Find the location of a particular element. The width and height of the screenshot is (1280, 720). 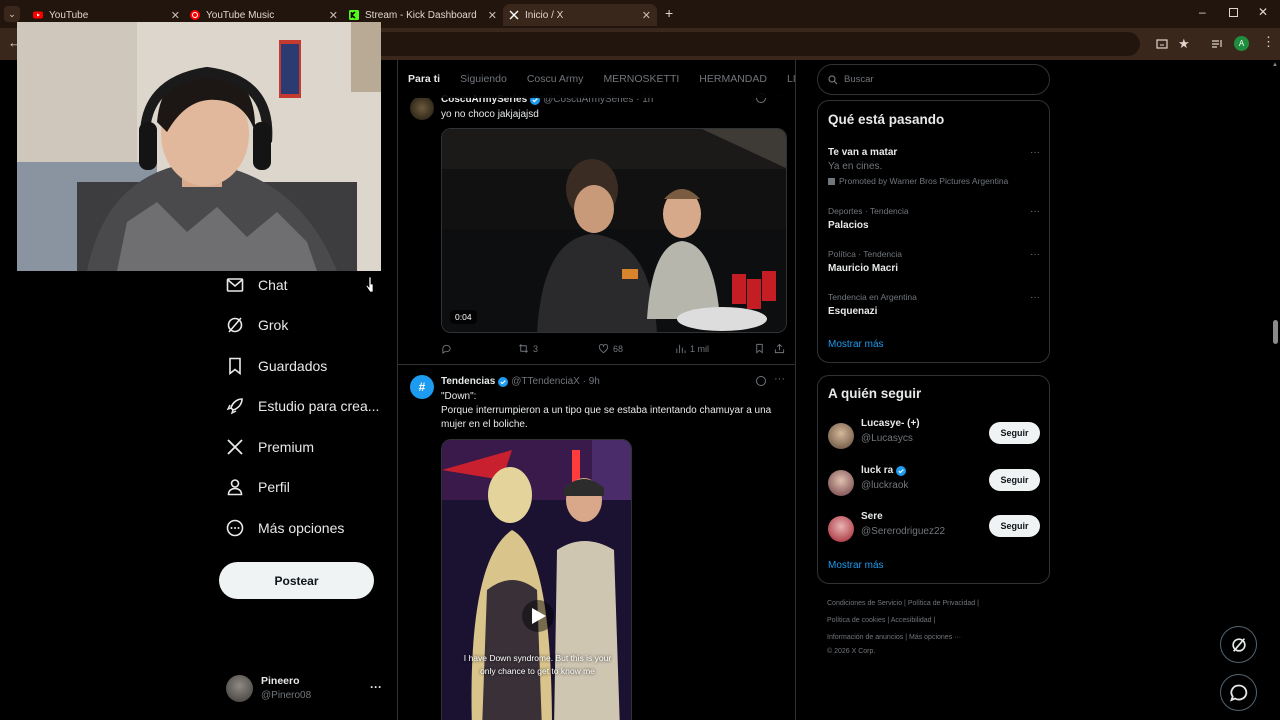

tweet-video: 0:04 is located at coordinates (614, 230).